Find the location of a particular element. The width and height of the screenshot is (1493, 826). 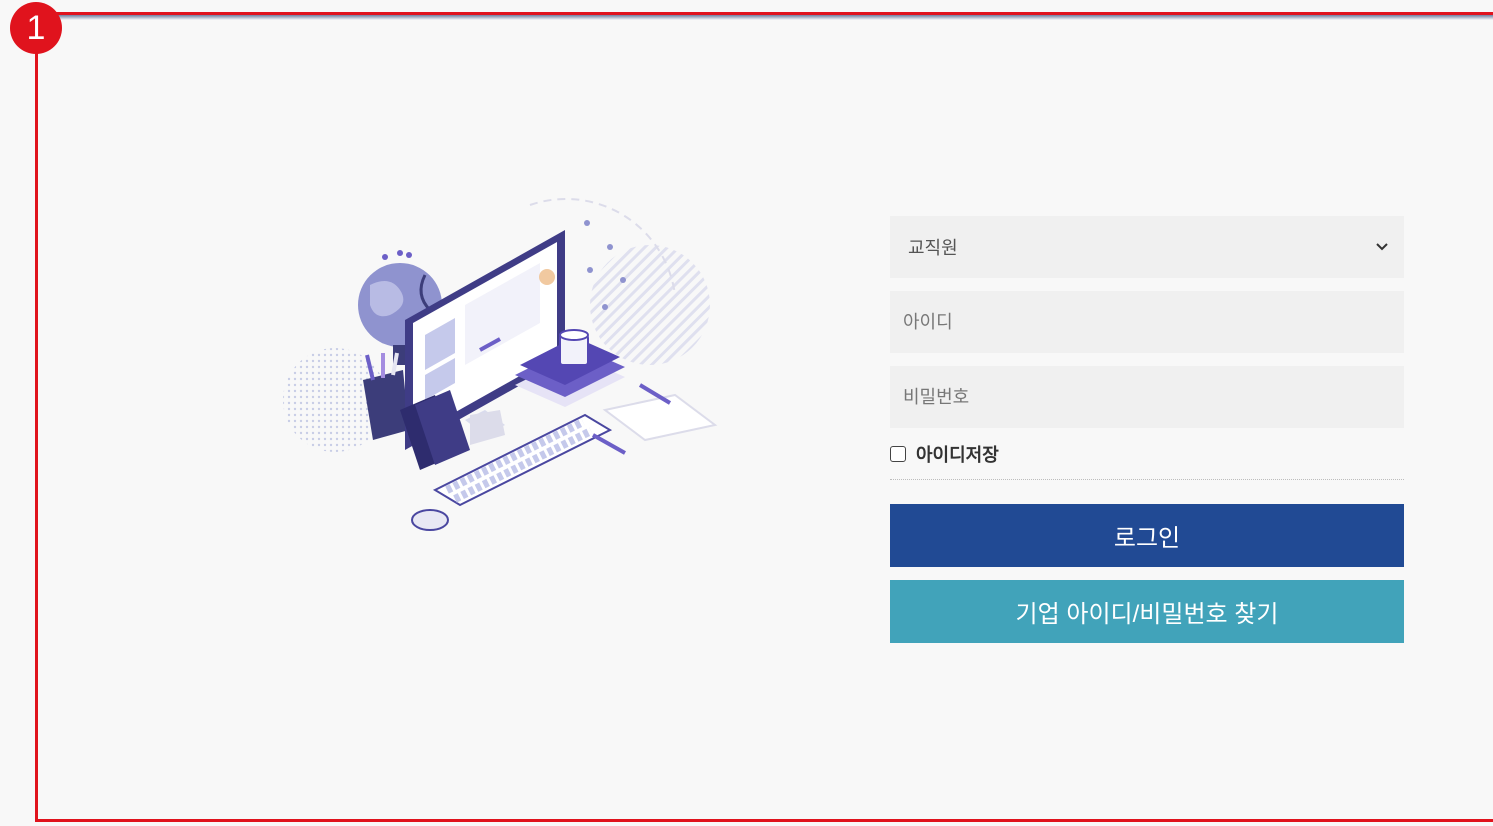

form-divider is located at coordinates (1147, 479).